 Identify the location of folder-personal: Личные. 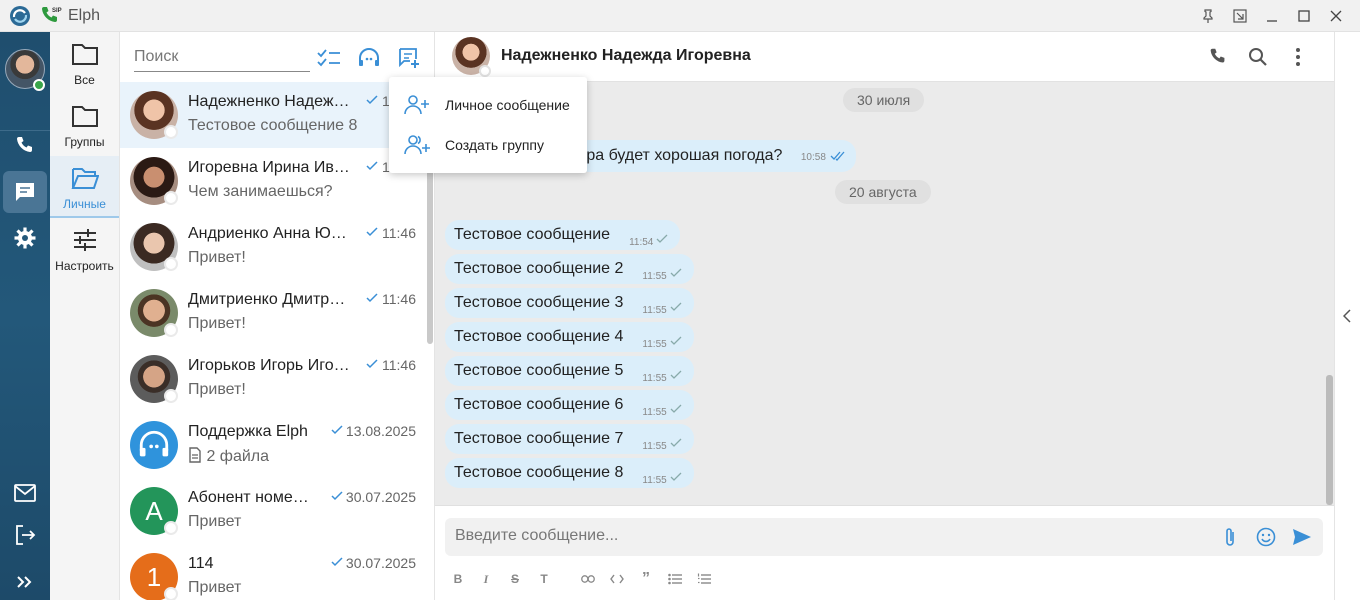
(84, 187).